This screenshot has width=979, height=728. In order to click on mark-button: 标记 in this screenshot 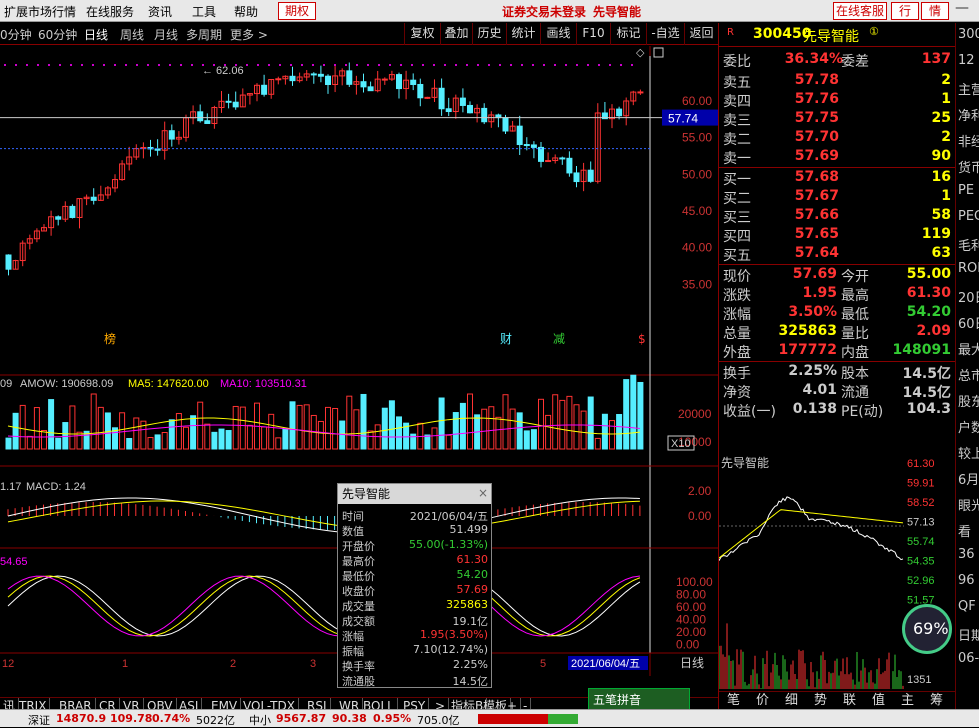, I will do `click(628, 34)`.